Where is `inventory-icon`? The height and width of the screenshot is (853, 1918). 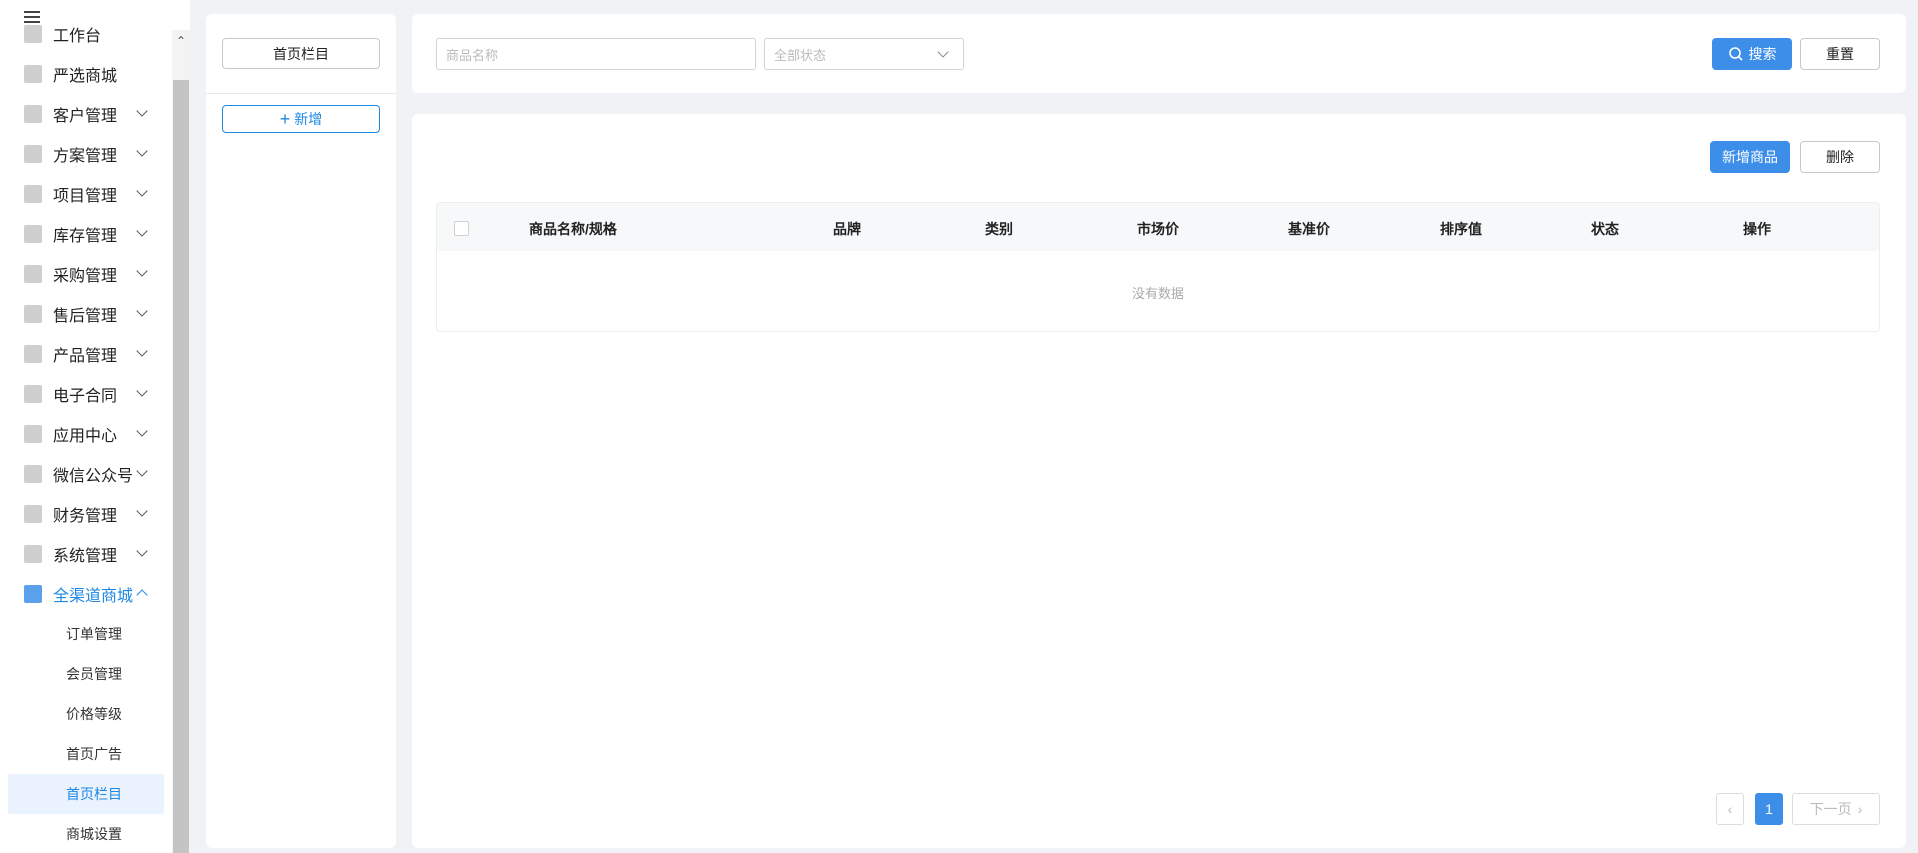 inventory-icon is located at coordinates (33, 234).